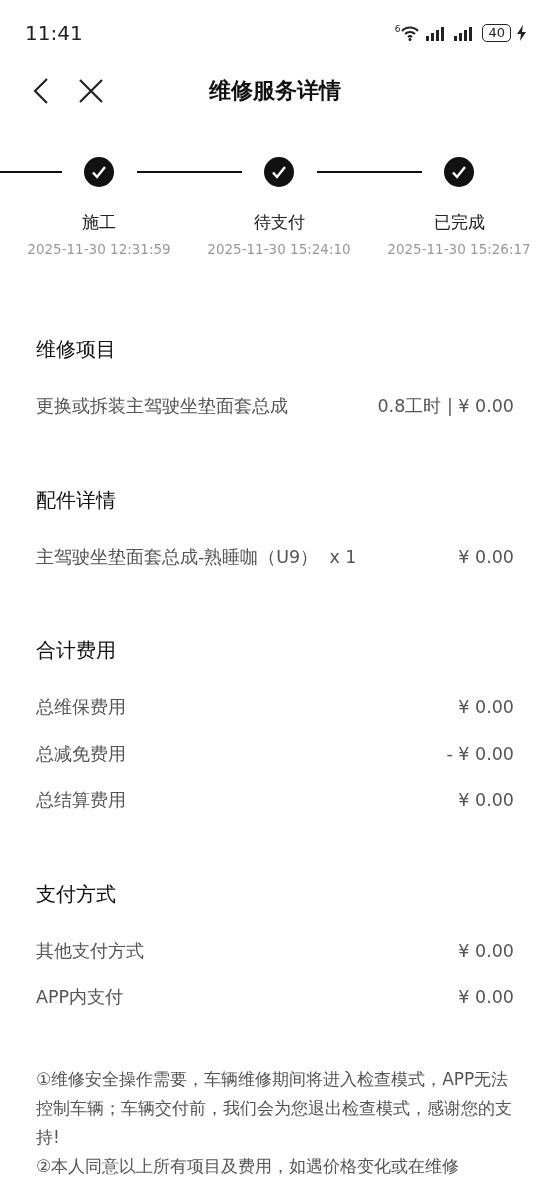 The image size is (550, 1183). I want to click on item-amount: - ¥ 0.00, so click(480, 754).